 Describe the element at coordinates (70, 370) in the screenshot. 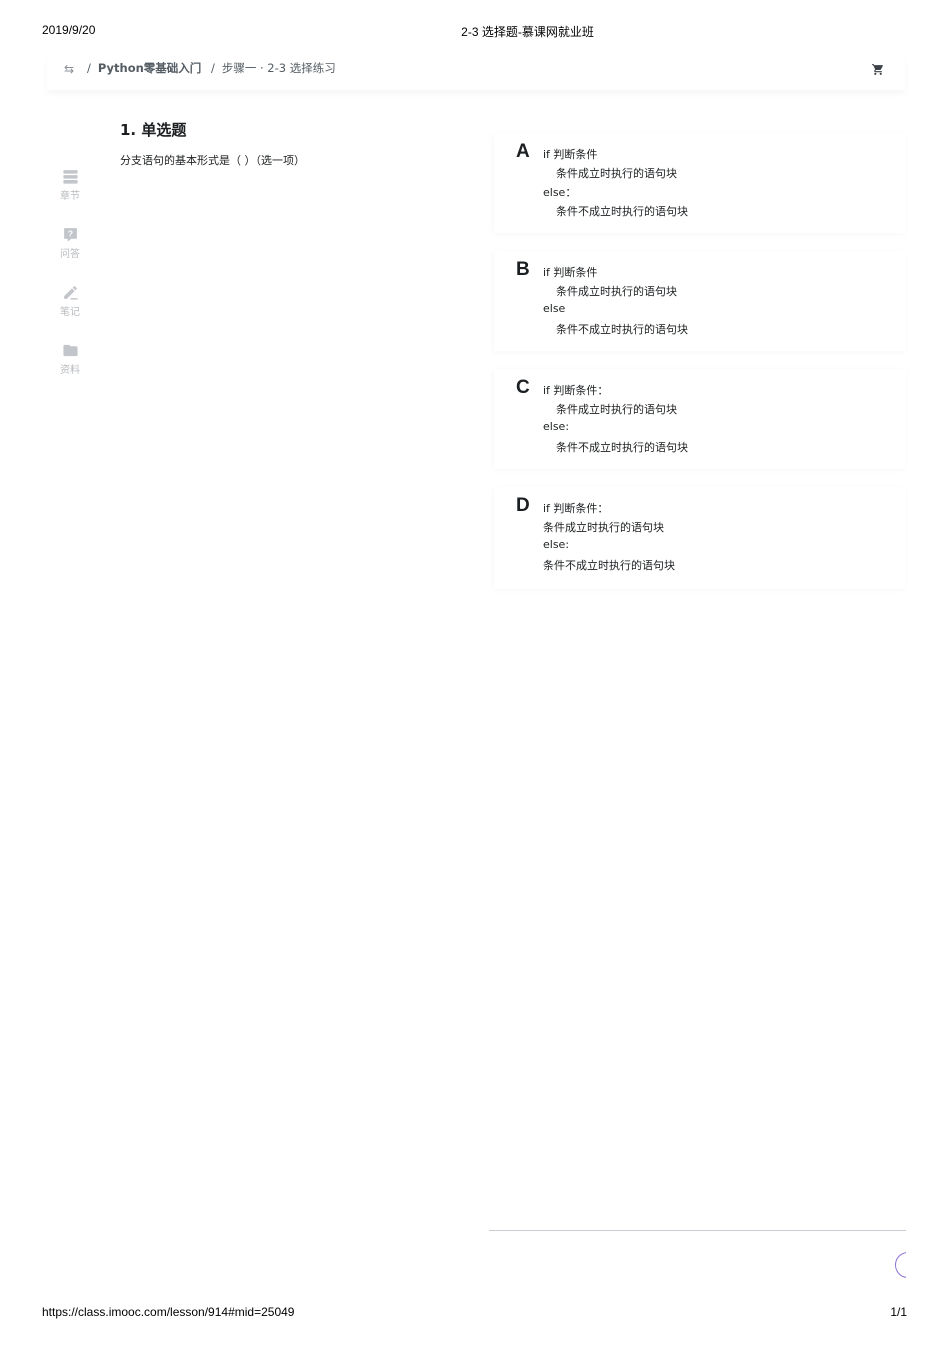

I see `sidebar-item-label: 资料` at that location.